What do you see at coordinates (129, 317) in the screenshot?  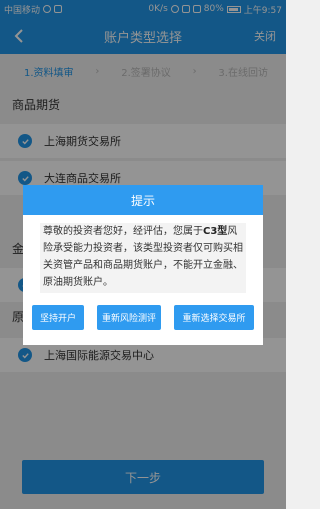 I see `retake-risk-test-button: 重新风险测评` at bounding box center [129, 317].